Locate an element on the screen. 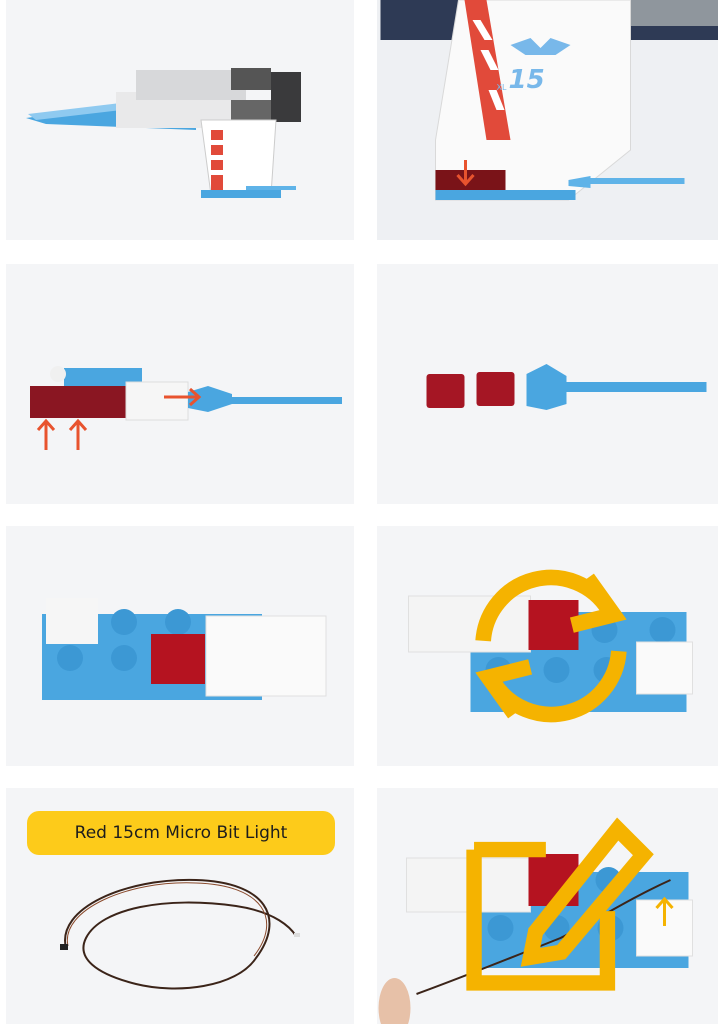 The height and width of the screenshot is (1024, 718). step-image-plate-red-tile is located at coordinates (180, 646).